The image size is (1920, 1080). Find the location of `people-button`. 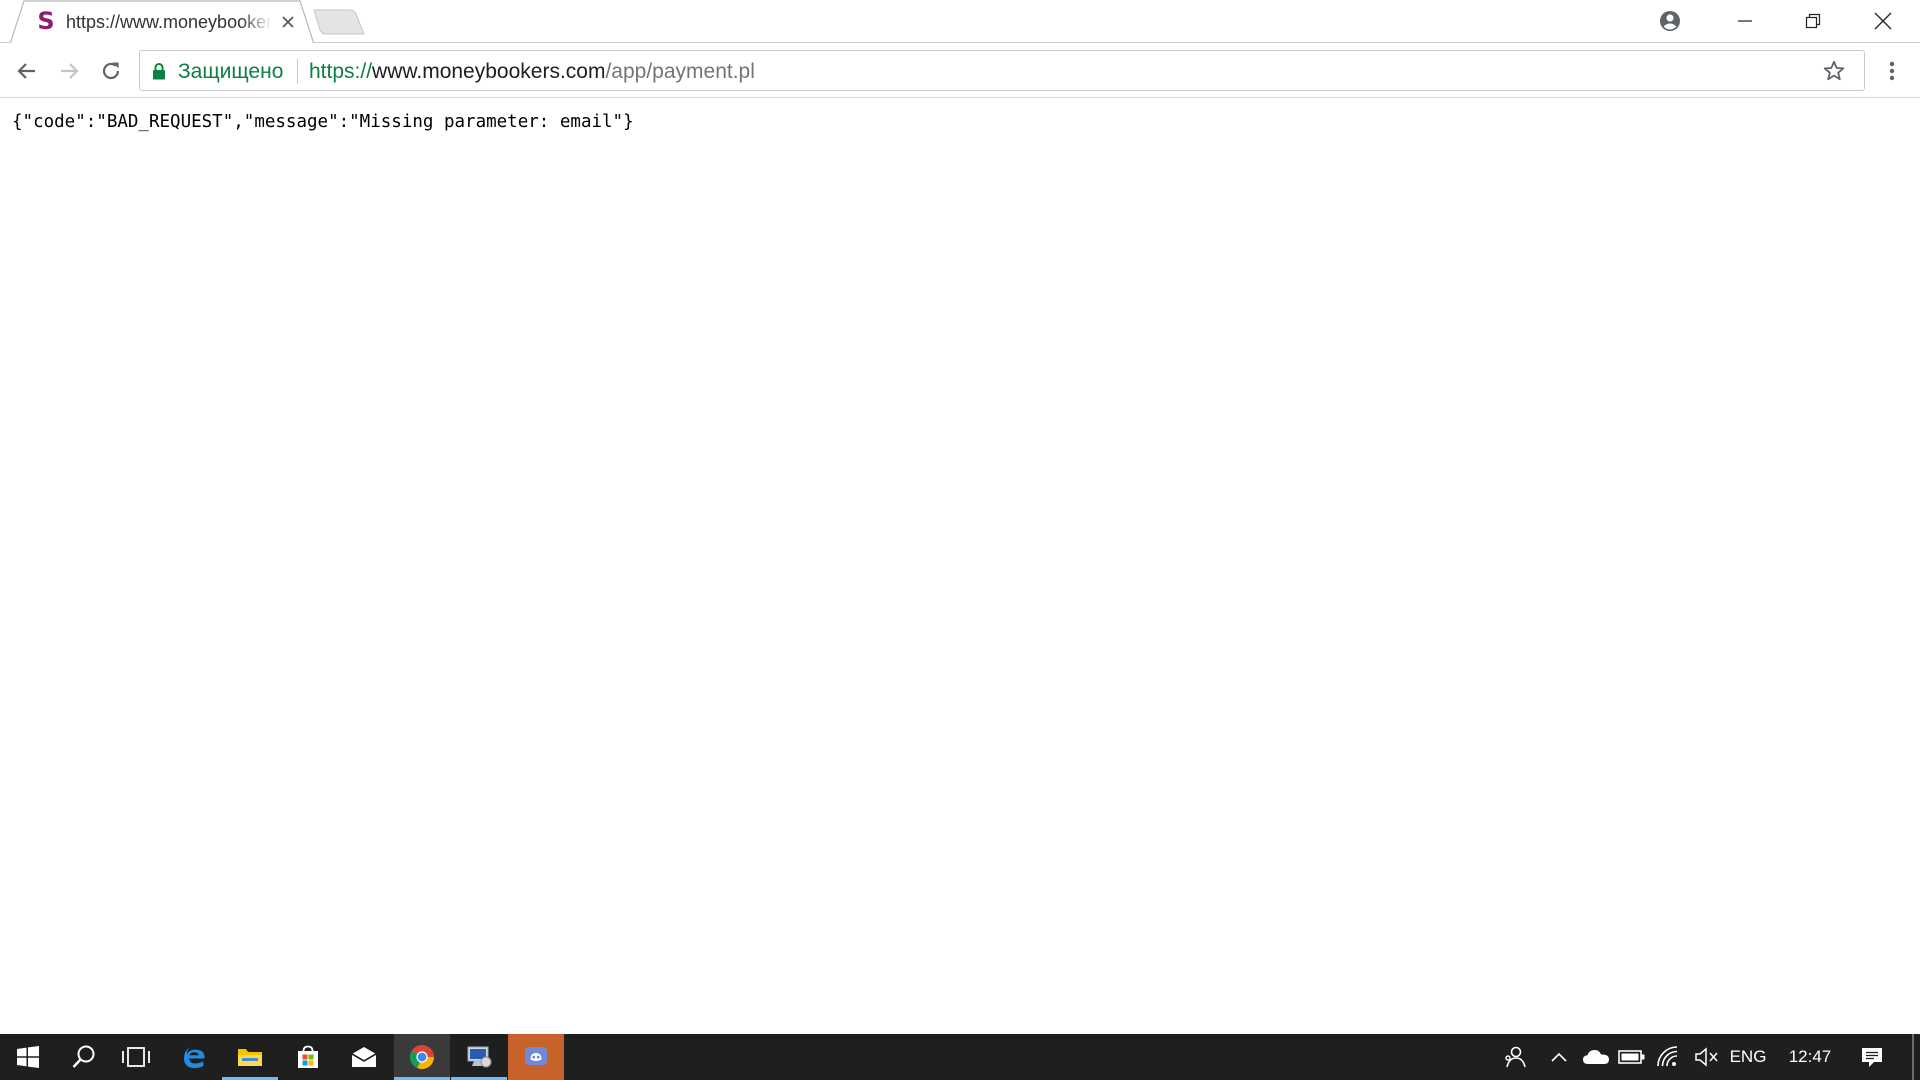

people-button is located at coordinates (1515, 1057).